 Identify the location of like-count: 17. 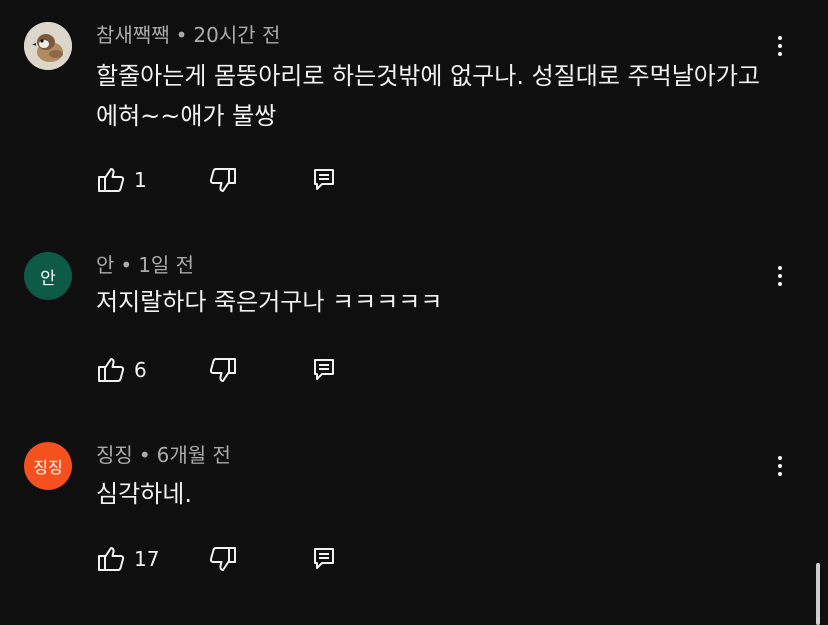
(147, 559).